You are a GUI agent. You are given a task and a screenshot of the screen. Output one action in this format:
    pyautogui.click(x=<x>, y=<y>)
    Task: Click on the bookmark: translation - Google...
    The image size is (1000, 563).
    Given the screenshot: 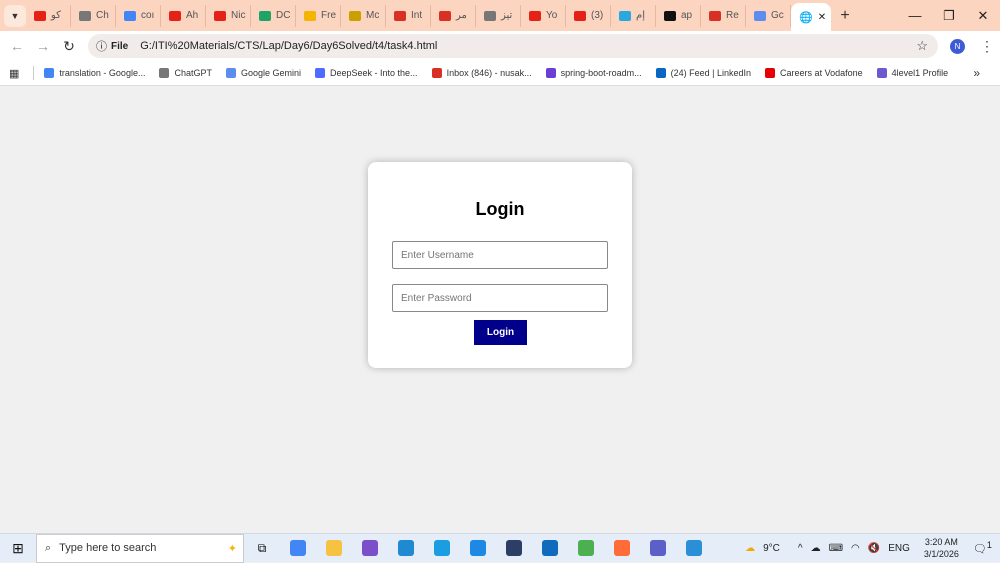 What is the action you would take?
    pyautogui.click(x=94, y=73)
    